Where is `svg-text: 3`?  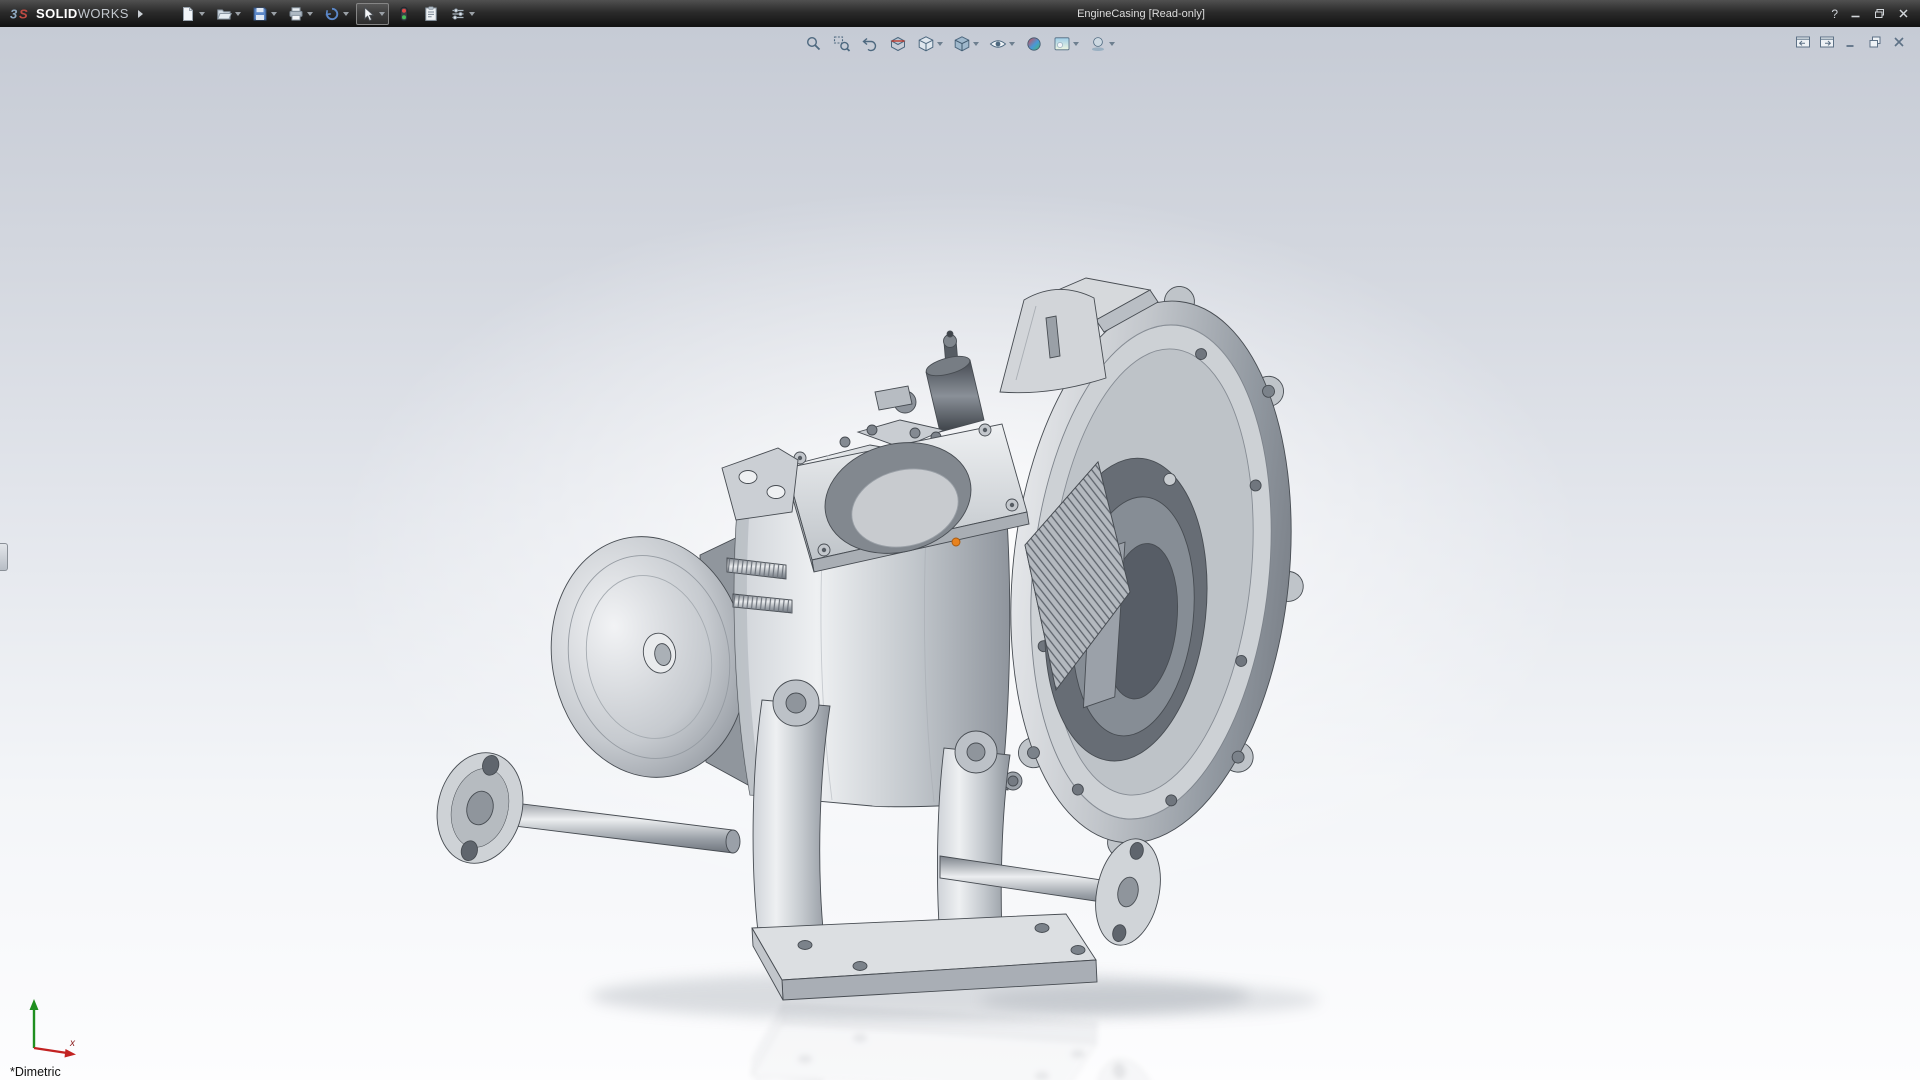
svg-text: 3 is located at coordinates (14, 14).